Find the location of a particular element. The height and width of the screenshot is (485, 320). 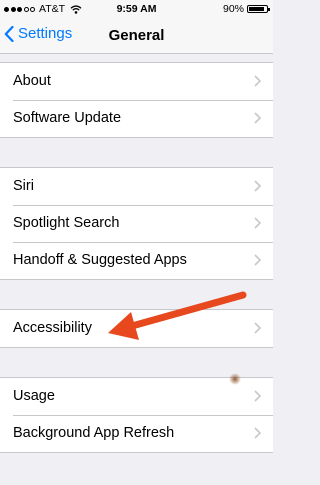

row-background-app-refresh: Background App Refresh is located at coordinates (136, 433).